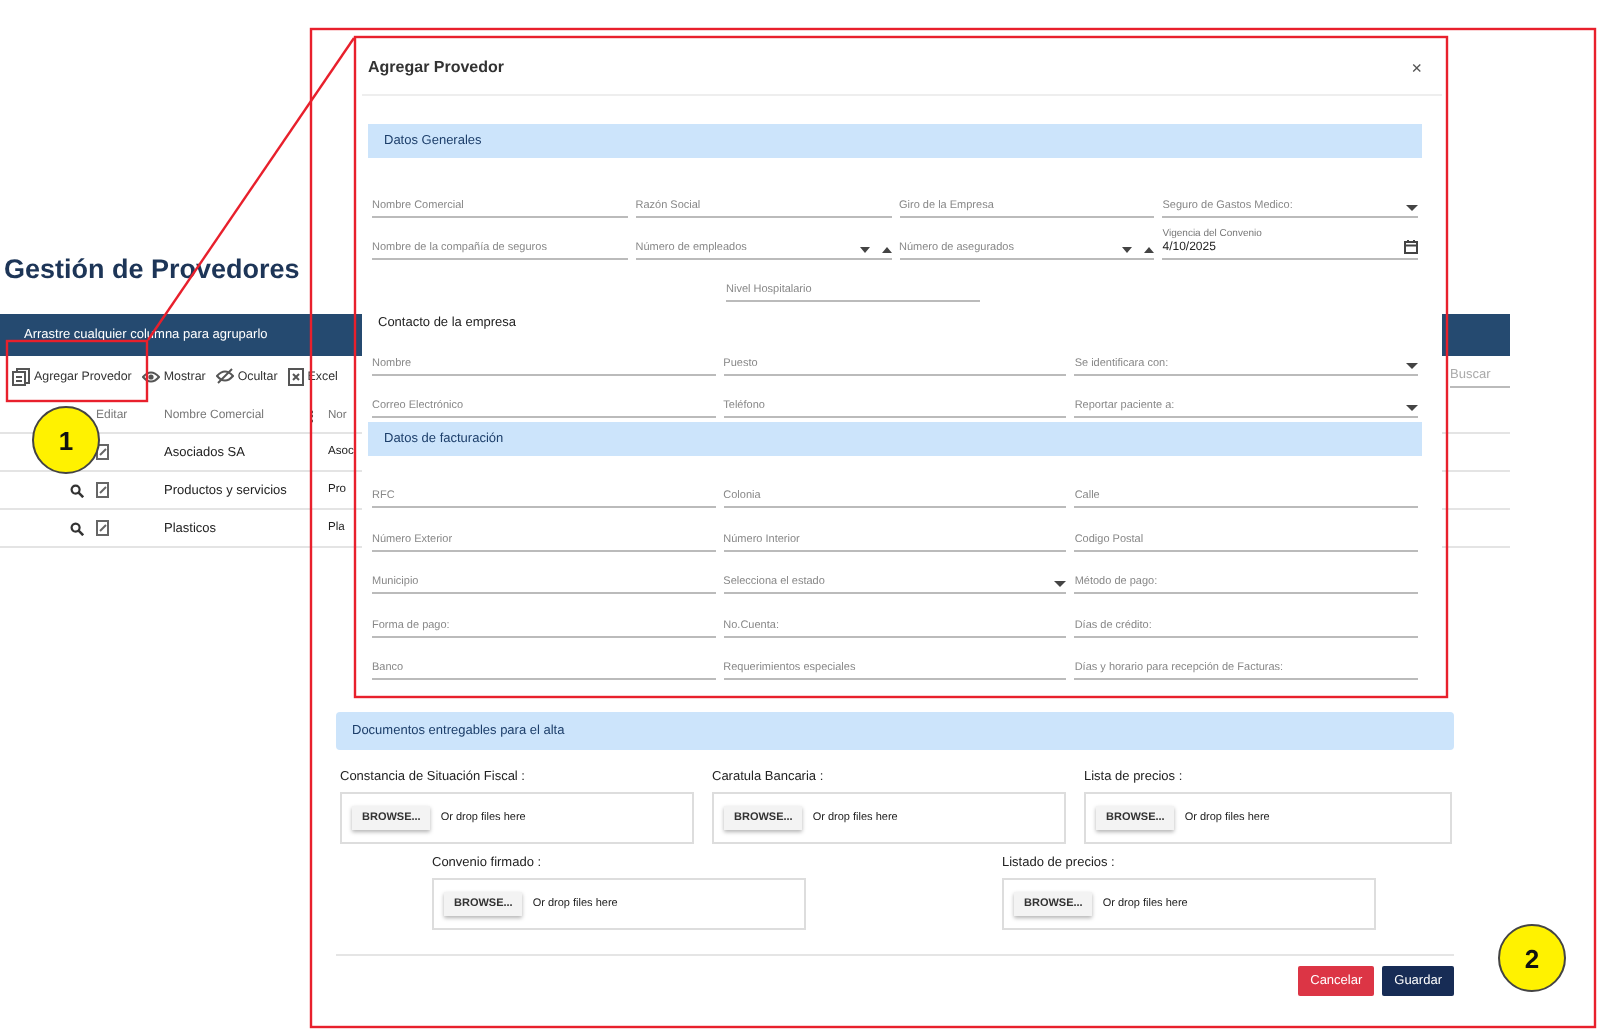  Describe the element at coordinates (150, 376) in the screenshot. I see `eye-icon` at that location.